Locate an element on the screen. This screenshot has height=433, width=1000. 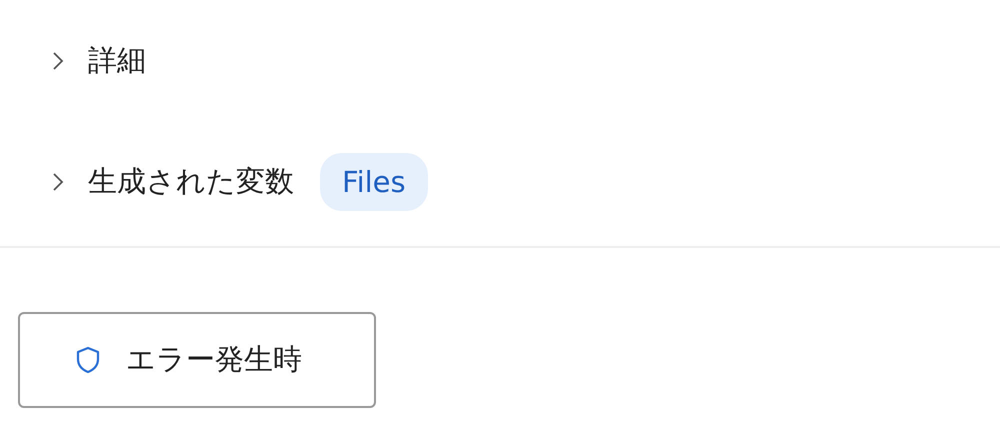
on-error-button: エラー発生時 is located at coordinates (197, 360).